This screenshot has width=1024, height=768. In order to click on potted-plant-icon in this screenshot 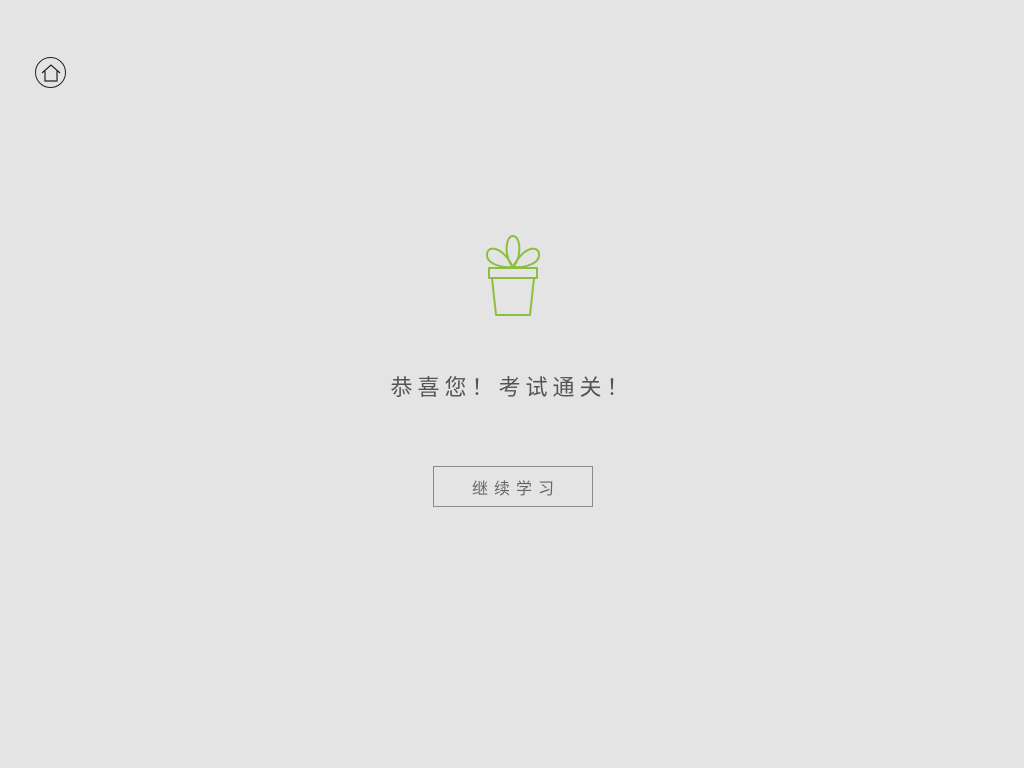, I will do `click(513, 276)`.